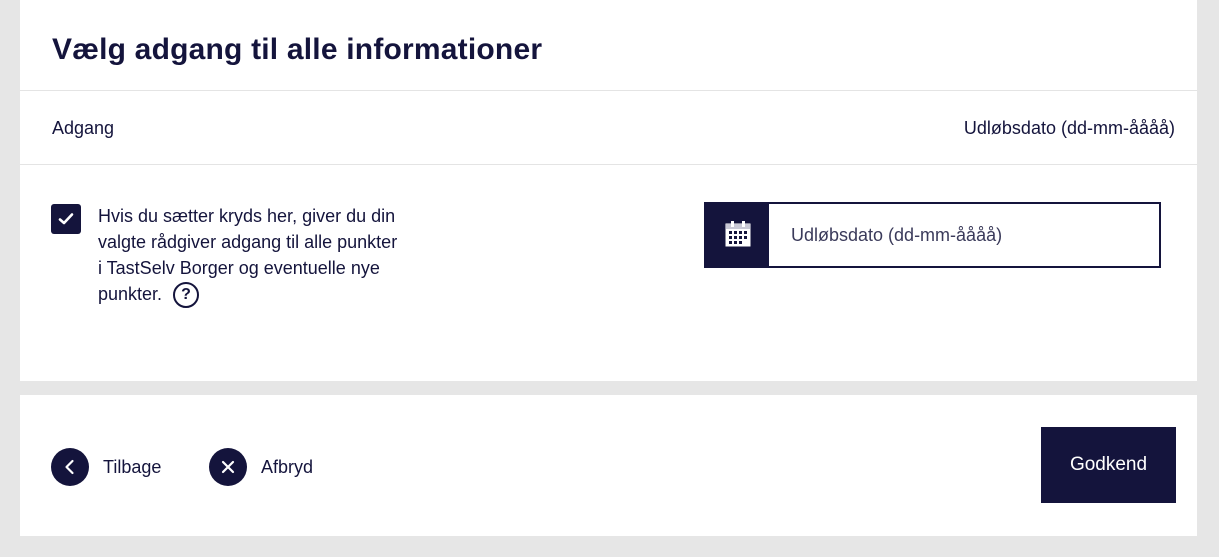 This screenshot has height=557, width=1219. What do you see at coordinates (1108, 465) in the screenshot?
I see `approve-button: Godkend` at bounding box center [1108, 465].